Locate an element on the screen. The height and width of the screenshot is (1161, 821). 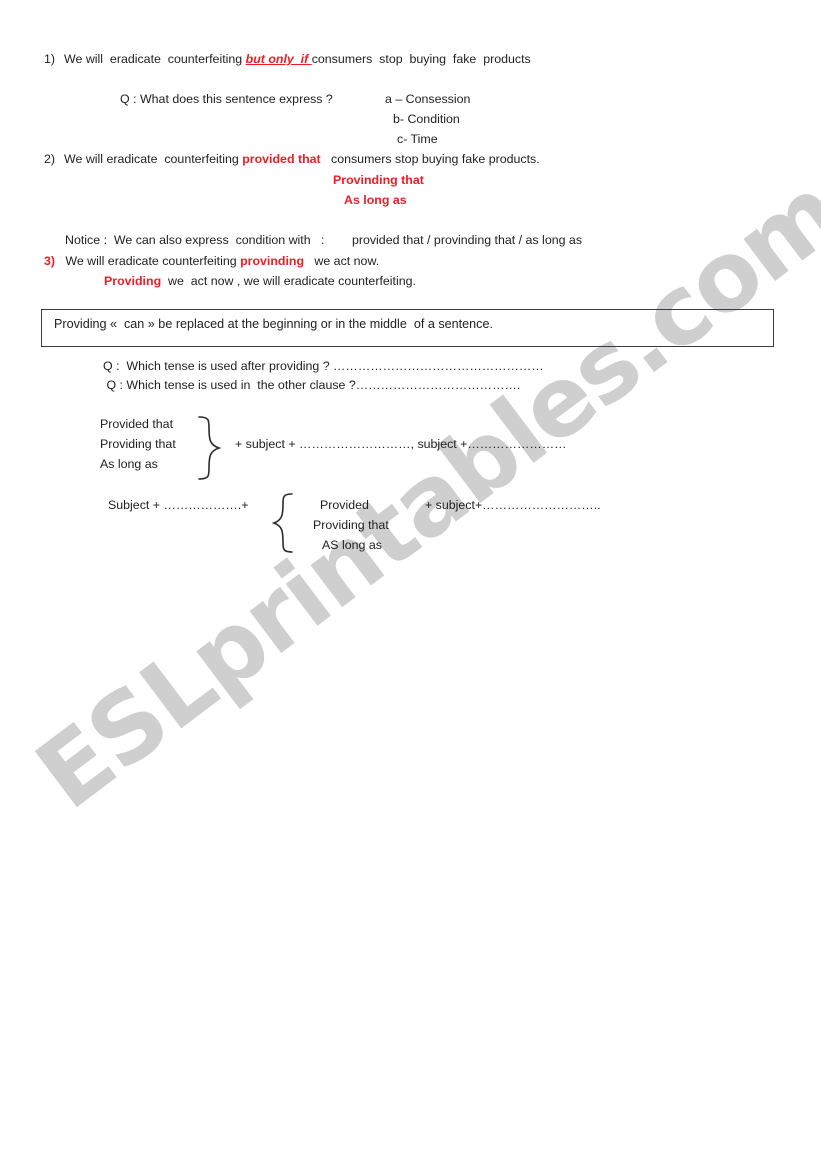
item-2-text-b: consumers stop buying fake products. is located at coordinates (430, 159).